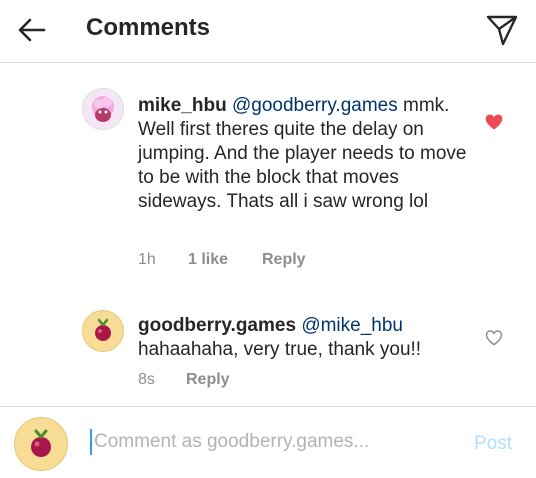 The width and height of the screenshot is (536, 478). Describe the element at coordinates (493, 444) in the screenshot. I see `post-button: Post` at that location.